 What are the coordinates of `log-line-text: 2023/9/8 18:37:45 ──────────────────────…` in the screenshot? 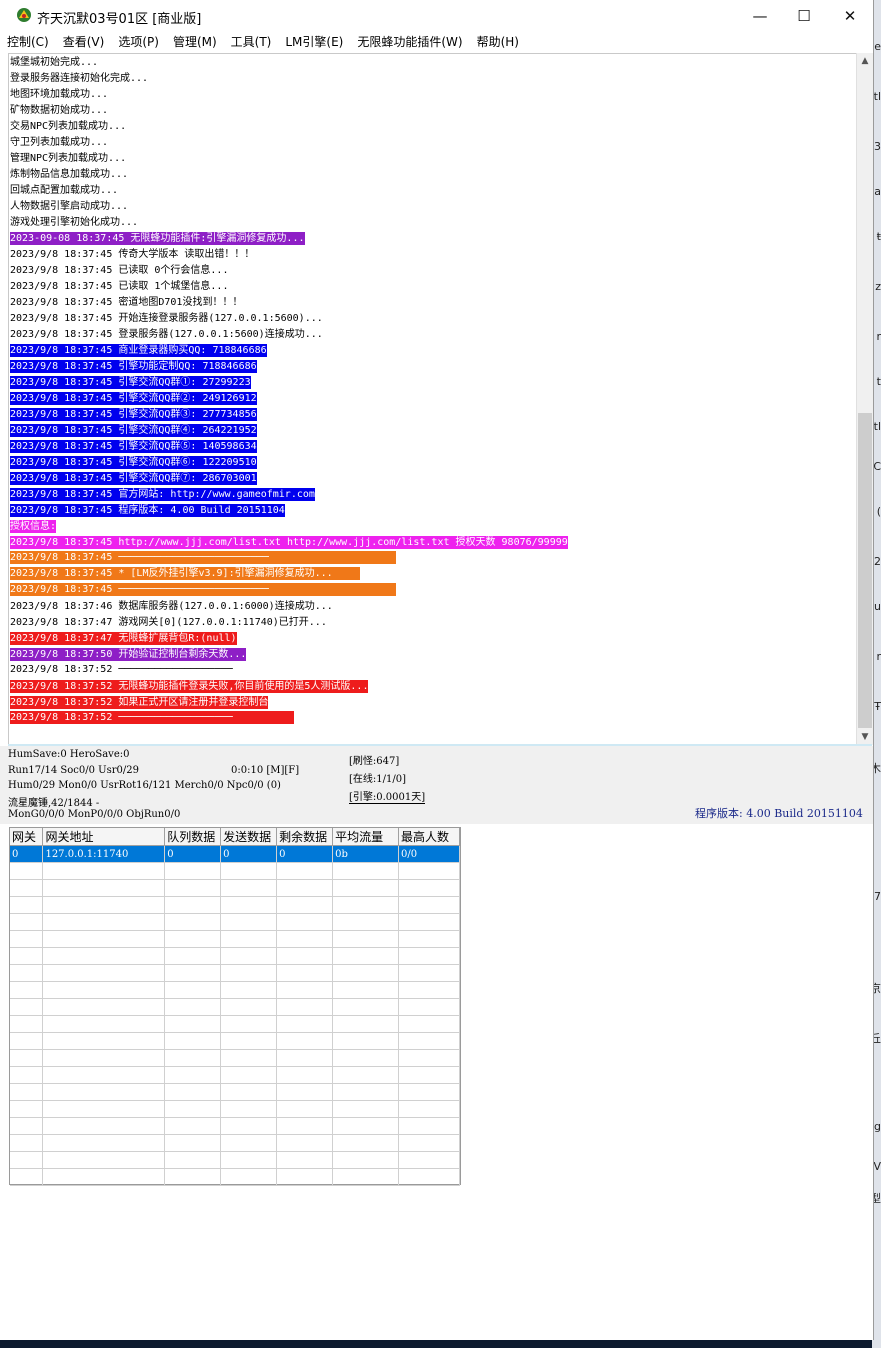 It's located at (203, 557).